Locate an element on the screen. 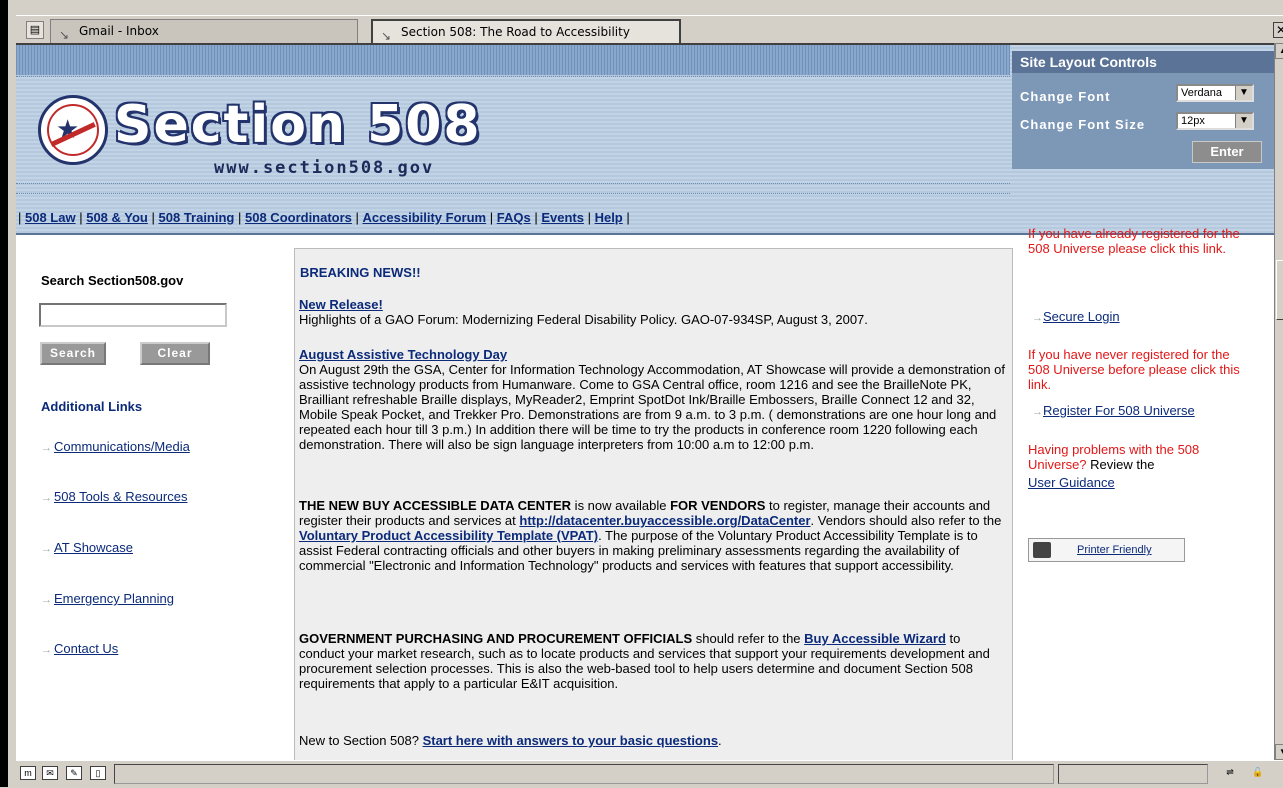  nav-508-training: 508 Training is located at coordinates (197, 217).